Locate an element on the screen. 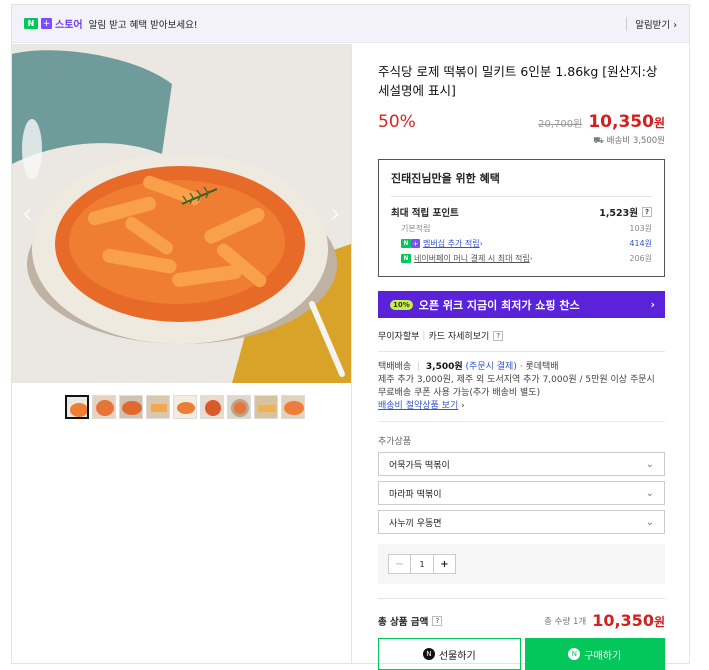  discount-rate: 50% is located at coordinates (397, 122).